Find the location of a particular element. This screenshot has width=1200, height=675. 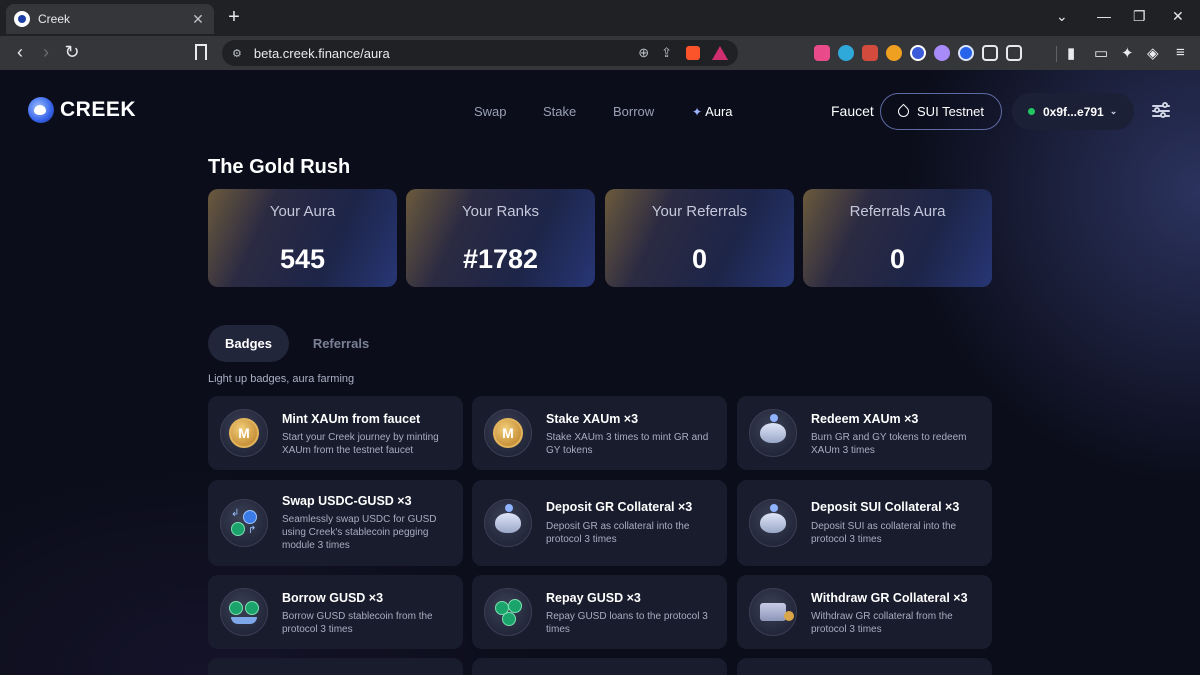

site-info-icon: ⚙ is located at coordinates (237, 53).